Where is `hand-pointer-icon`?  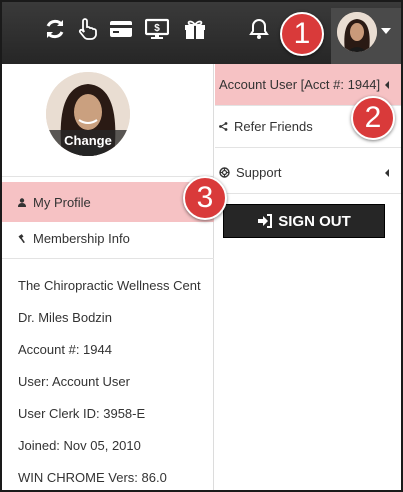
hand-pointer-icon is located at coordinates (87, 29).